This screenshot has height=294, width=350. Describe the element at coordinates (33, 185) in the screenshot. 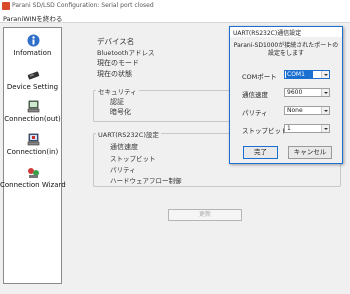

I see `sidebar-item-label: Connection Wizard` at that location.